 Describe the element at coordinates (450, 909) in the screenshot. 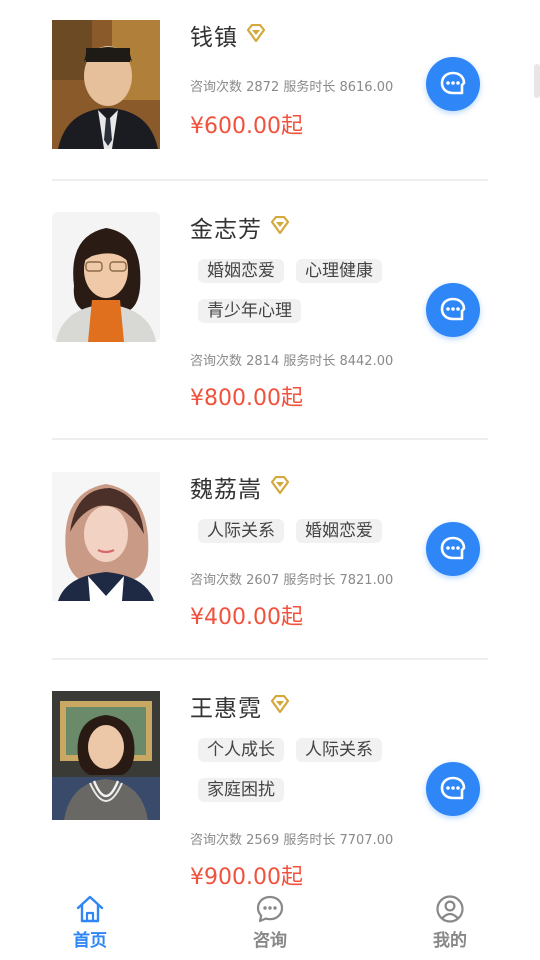

I see `user-profile-icon` at that location.